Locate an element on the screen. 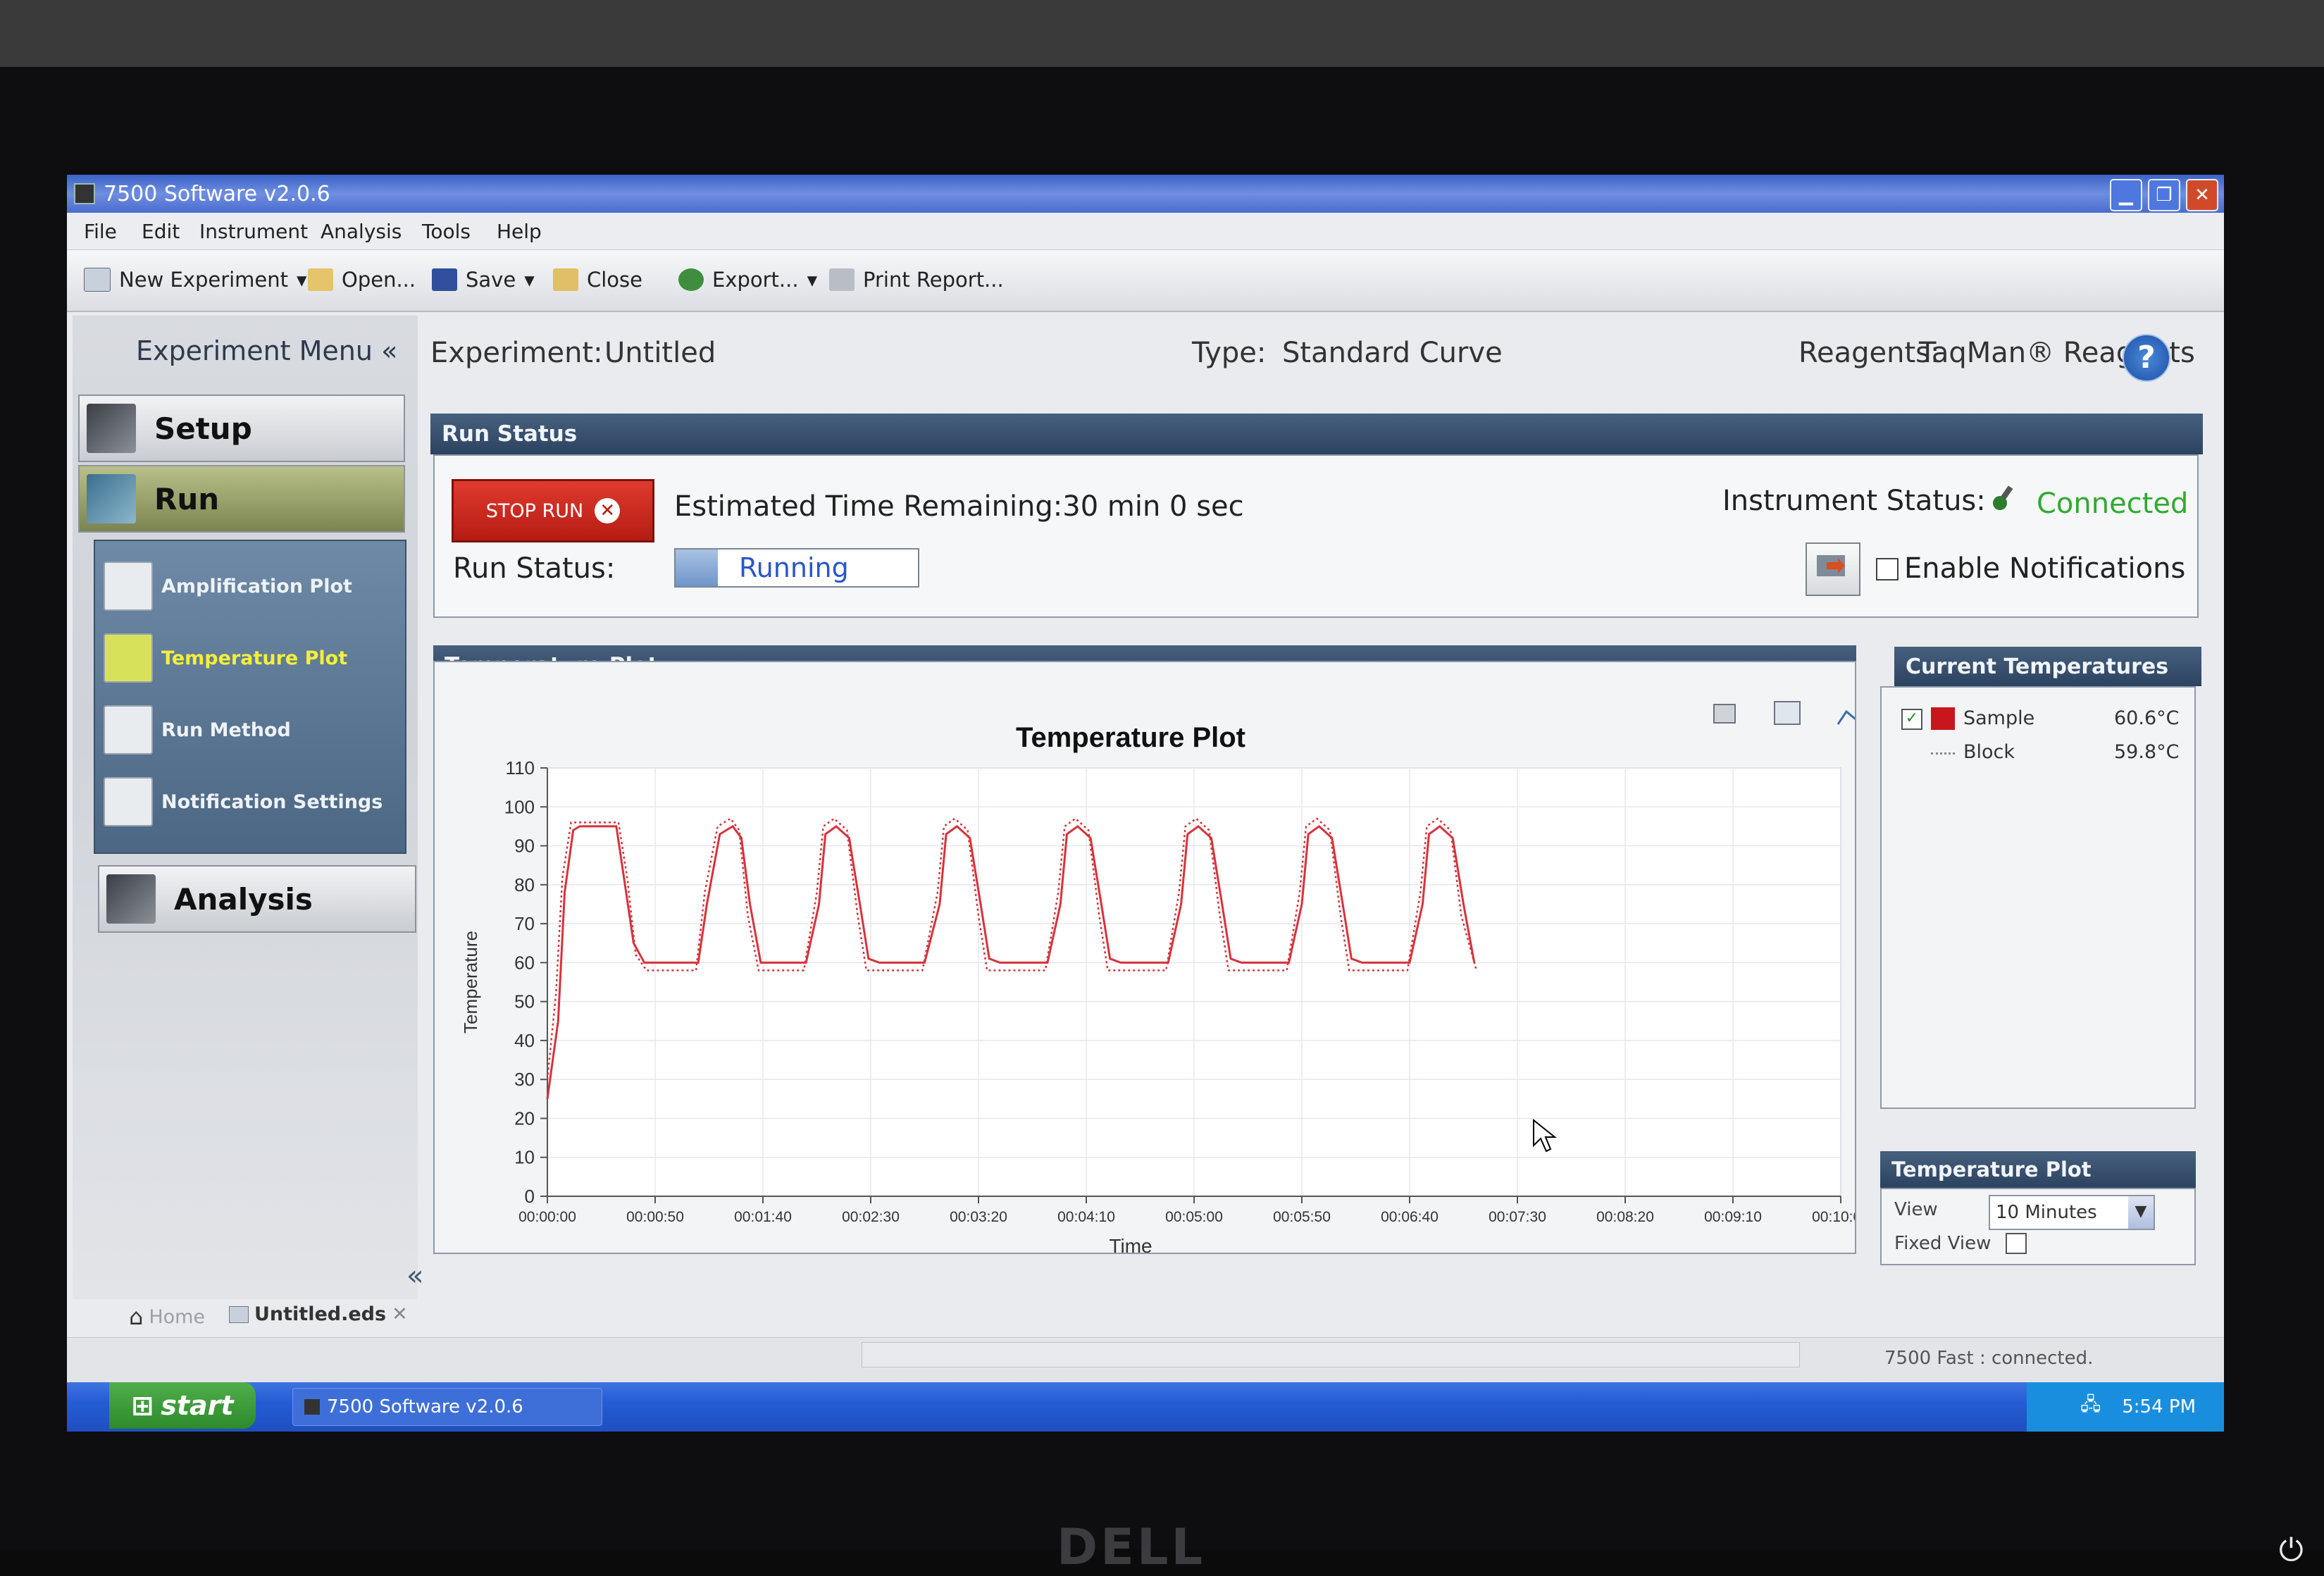 Image resolution: width=2324 pixels, height=1576 pixels. chevron-down-icon: ▼ is located at coordinates (2141, 1212).